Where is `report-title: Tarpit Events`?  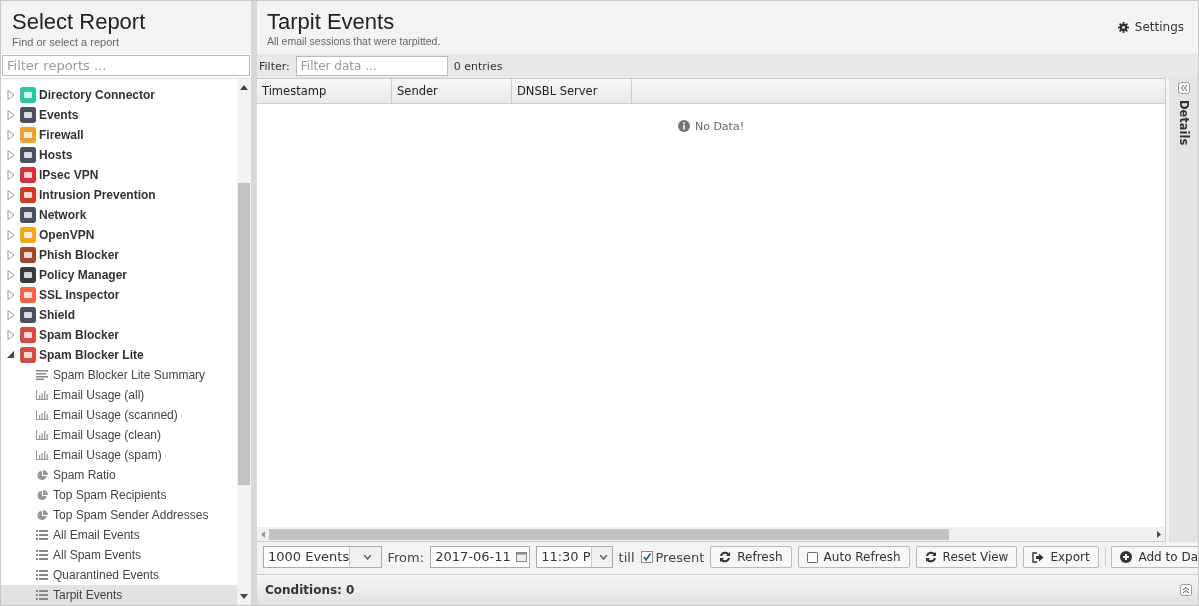 report-title: Tarpit Events is located at coordinates (331, 22).